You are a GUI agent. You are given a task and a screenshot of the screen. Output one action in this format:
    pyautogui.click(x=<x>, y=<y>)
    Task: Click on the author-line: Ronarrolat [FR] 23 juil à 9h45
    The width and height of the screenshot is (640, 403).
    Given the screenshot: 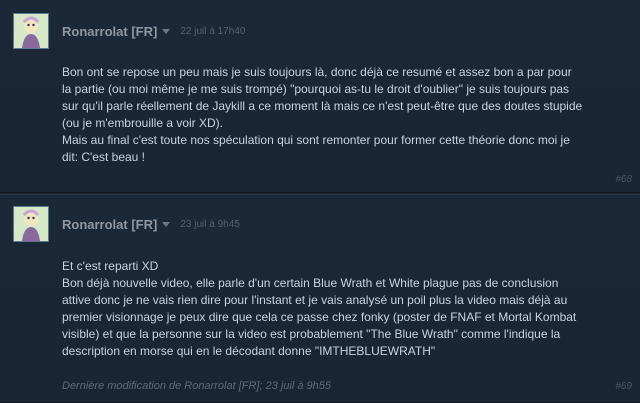 What is the action you would take?
    pyautogui.click(x=151, y=224)
    